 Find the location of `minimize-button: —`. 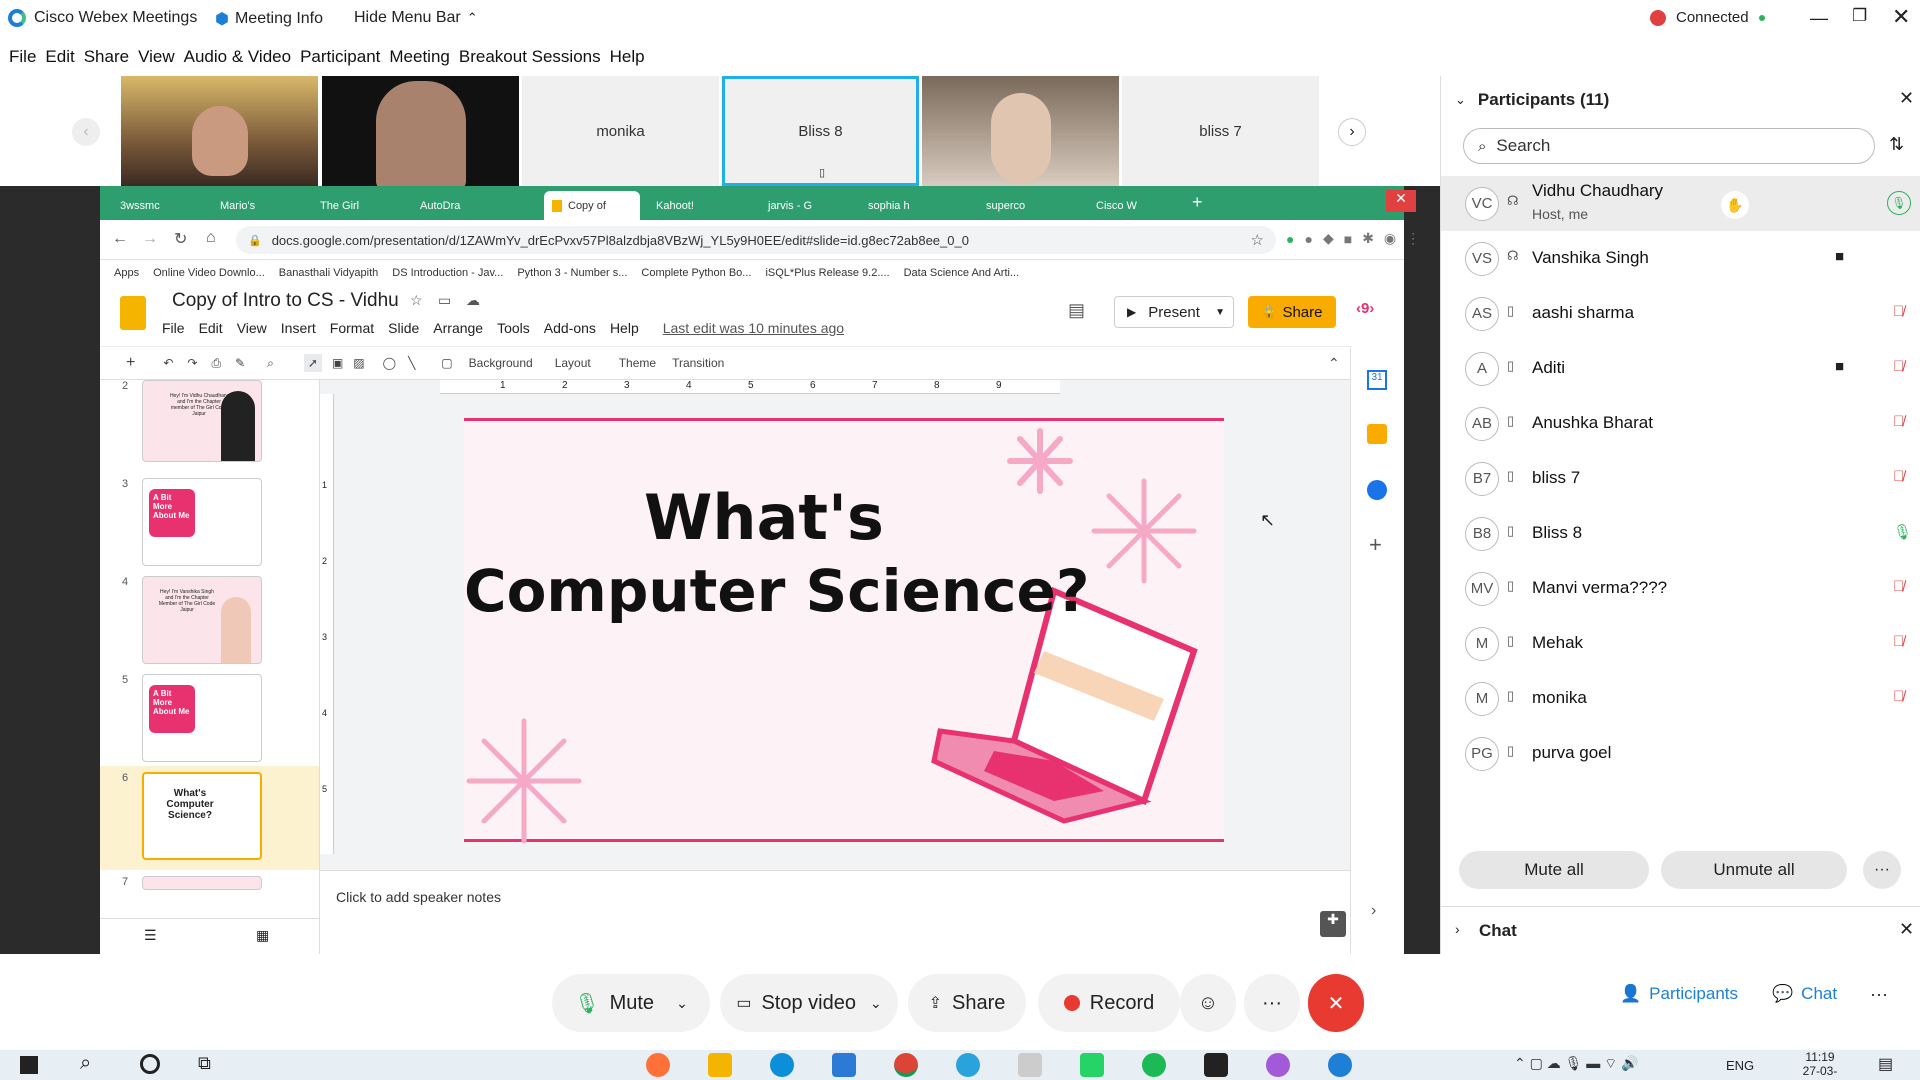

minimize-button: — is located at coordinates (1819, 18).